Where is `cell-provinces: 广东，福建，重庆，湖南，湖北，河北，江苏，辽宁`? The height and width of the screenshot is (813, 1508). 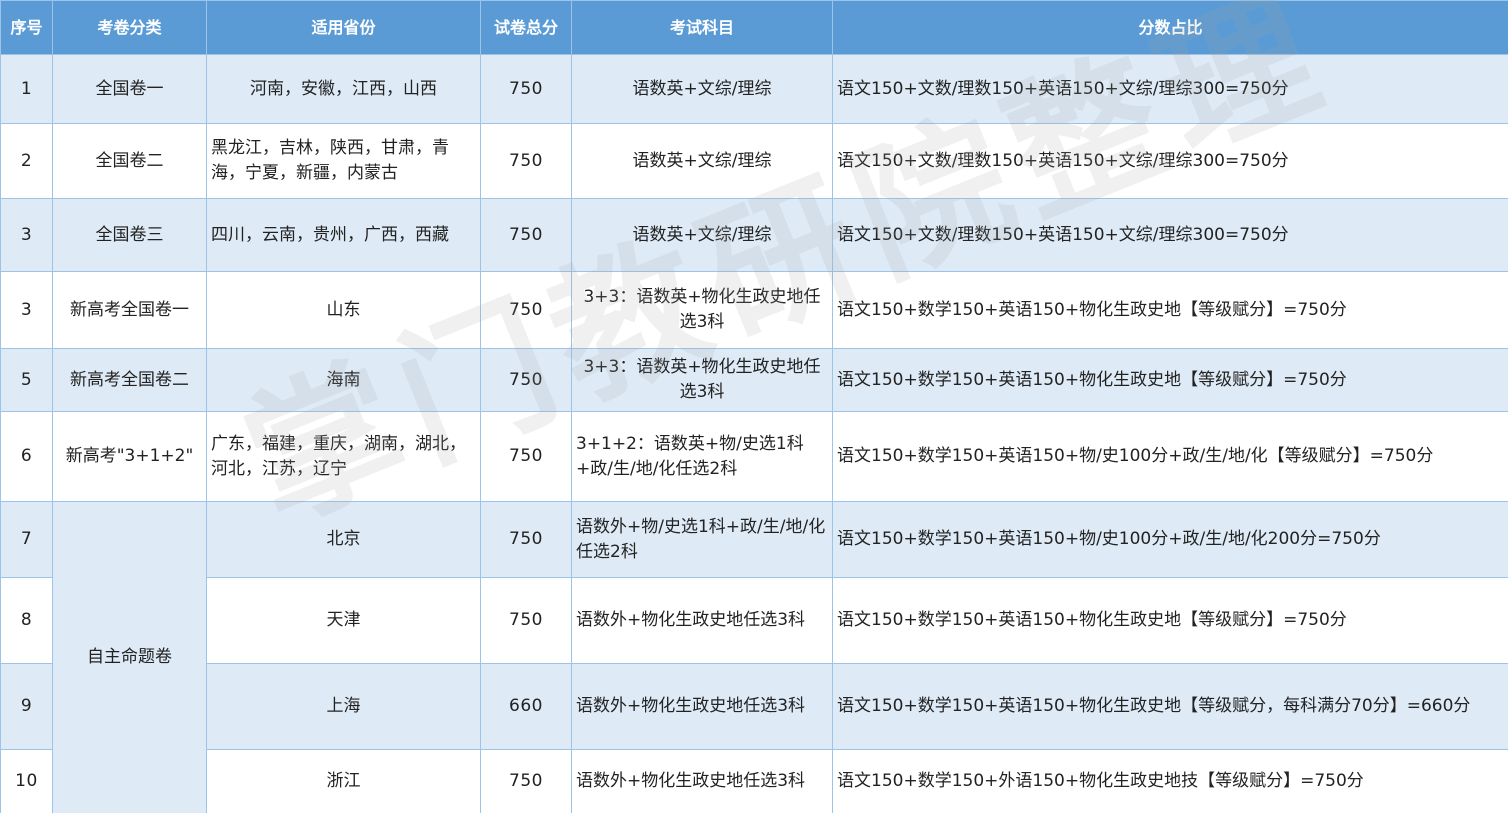
cell-provinces: 广东，福建，重庆，湖南，湖北，河北，江苏，辽宁 is located at coordinates (343, 456).